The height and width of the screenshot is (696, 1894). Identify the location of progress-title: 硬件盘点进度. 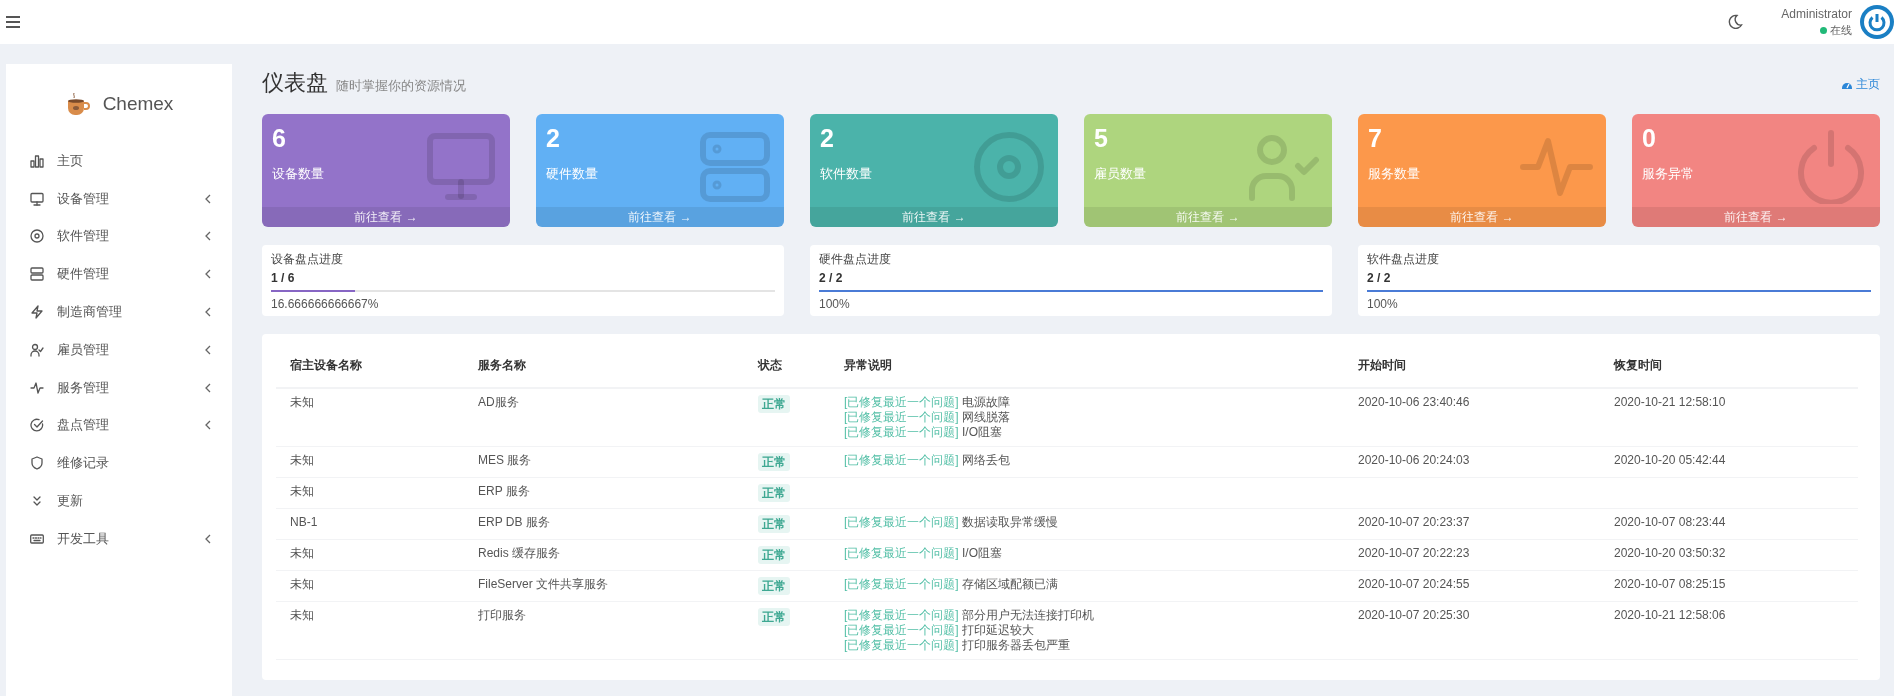
(855, 259).